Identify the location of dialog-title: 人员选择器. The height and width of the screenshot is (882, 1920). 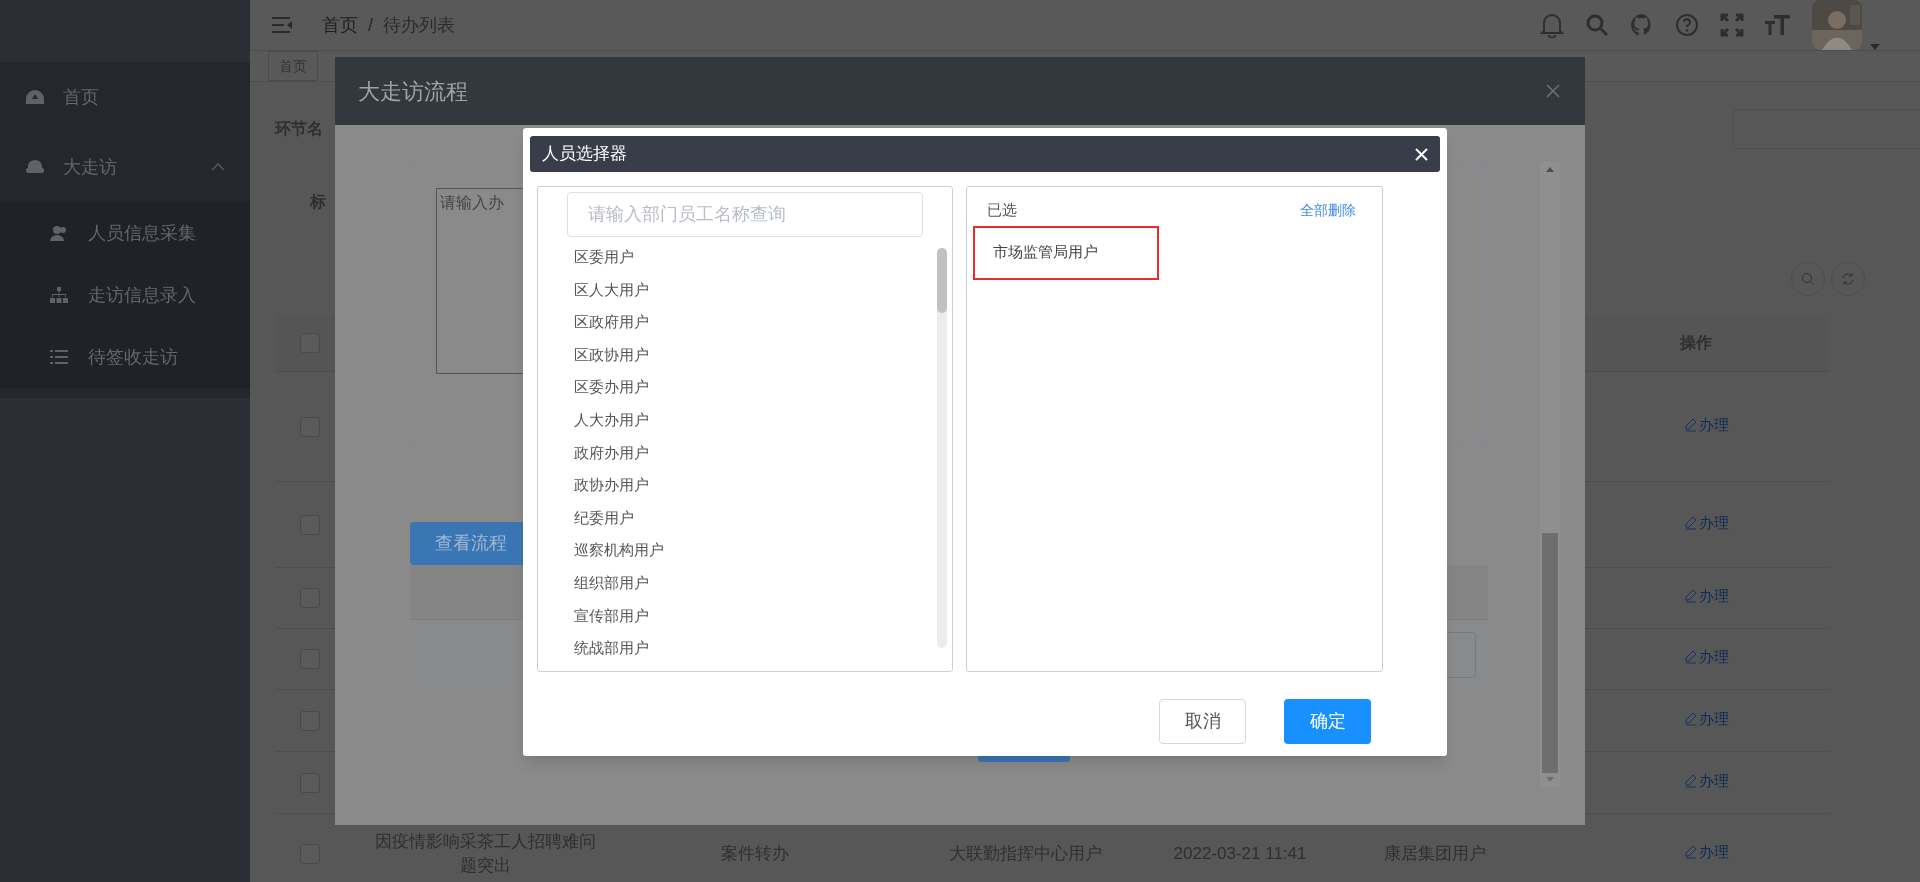
(584, 154).